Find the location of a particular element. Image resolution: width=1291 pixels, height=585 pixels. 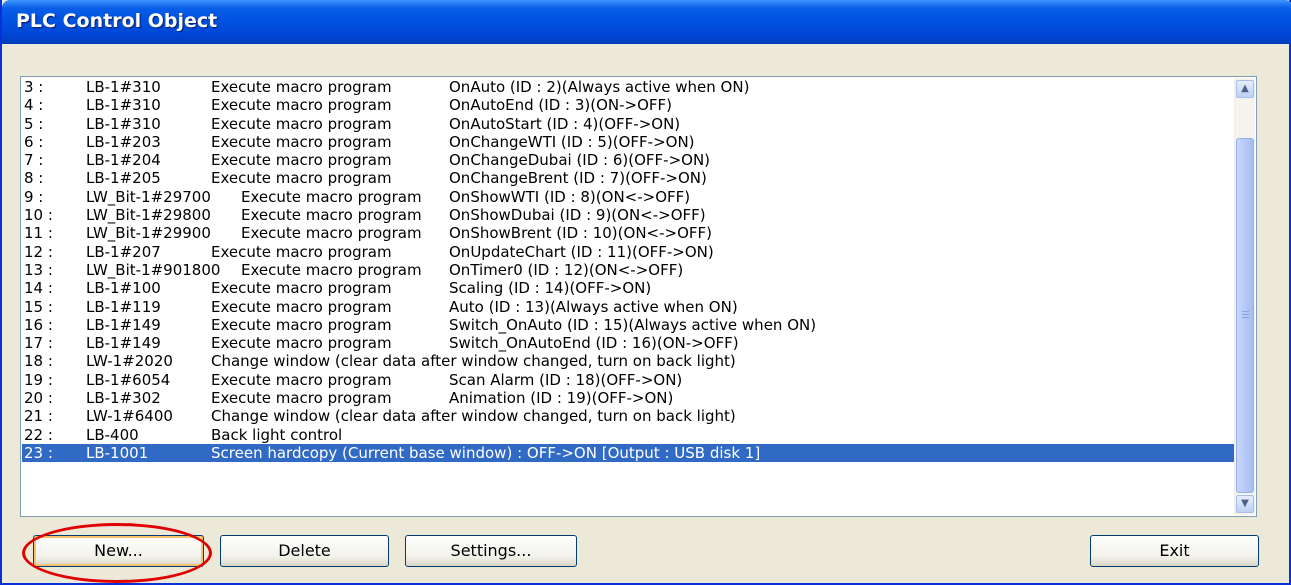

row-number: 21 : is located at coordinates (38, 416).